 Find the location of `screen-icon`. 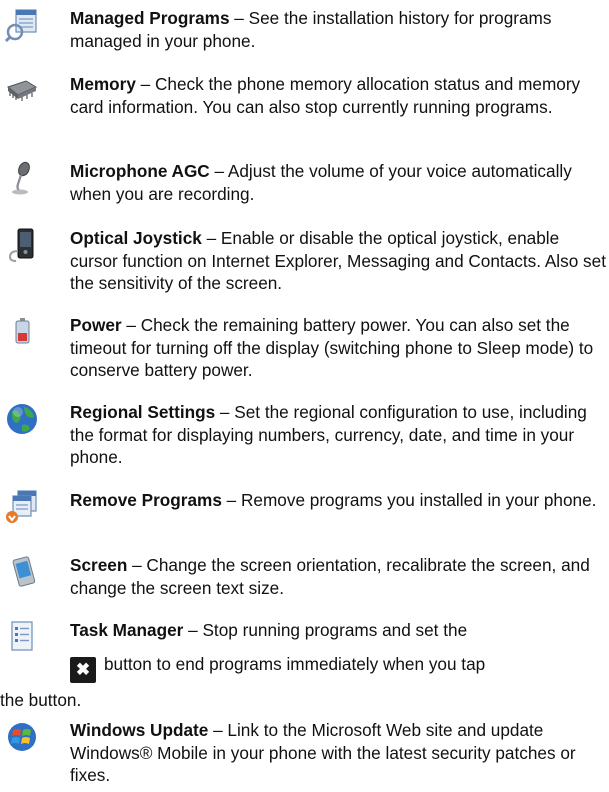

screen-icon is located at coordinates (22, 572).